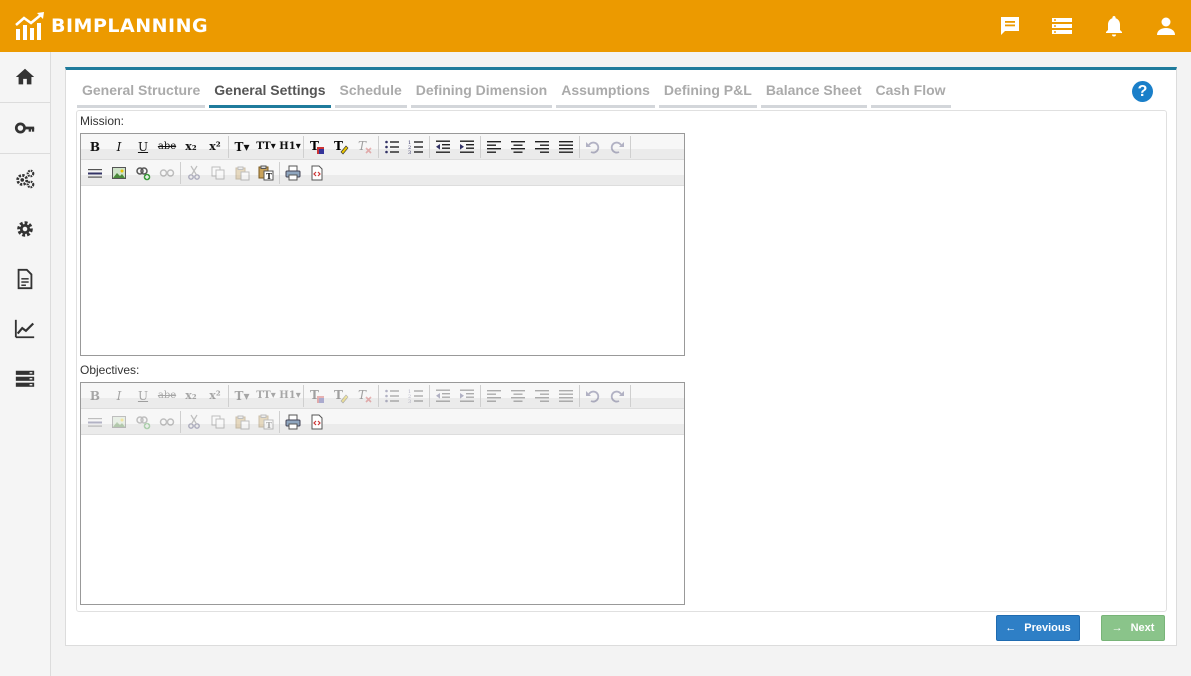 The image size is (1191, 676). What do you see at coordinates (25, 128) in the screenshot?
I see `sidebar-item-key` at bounding box center [25, 128].